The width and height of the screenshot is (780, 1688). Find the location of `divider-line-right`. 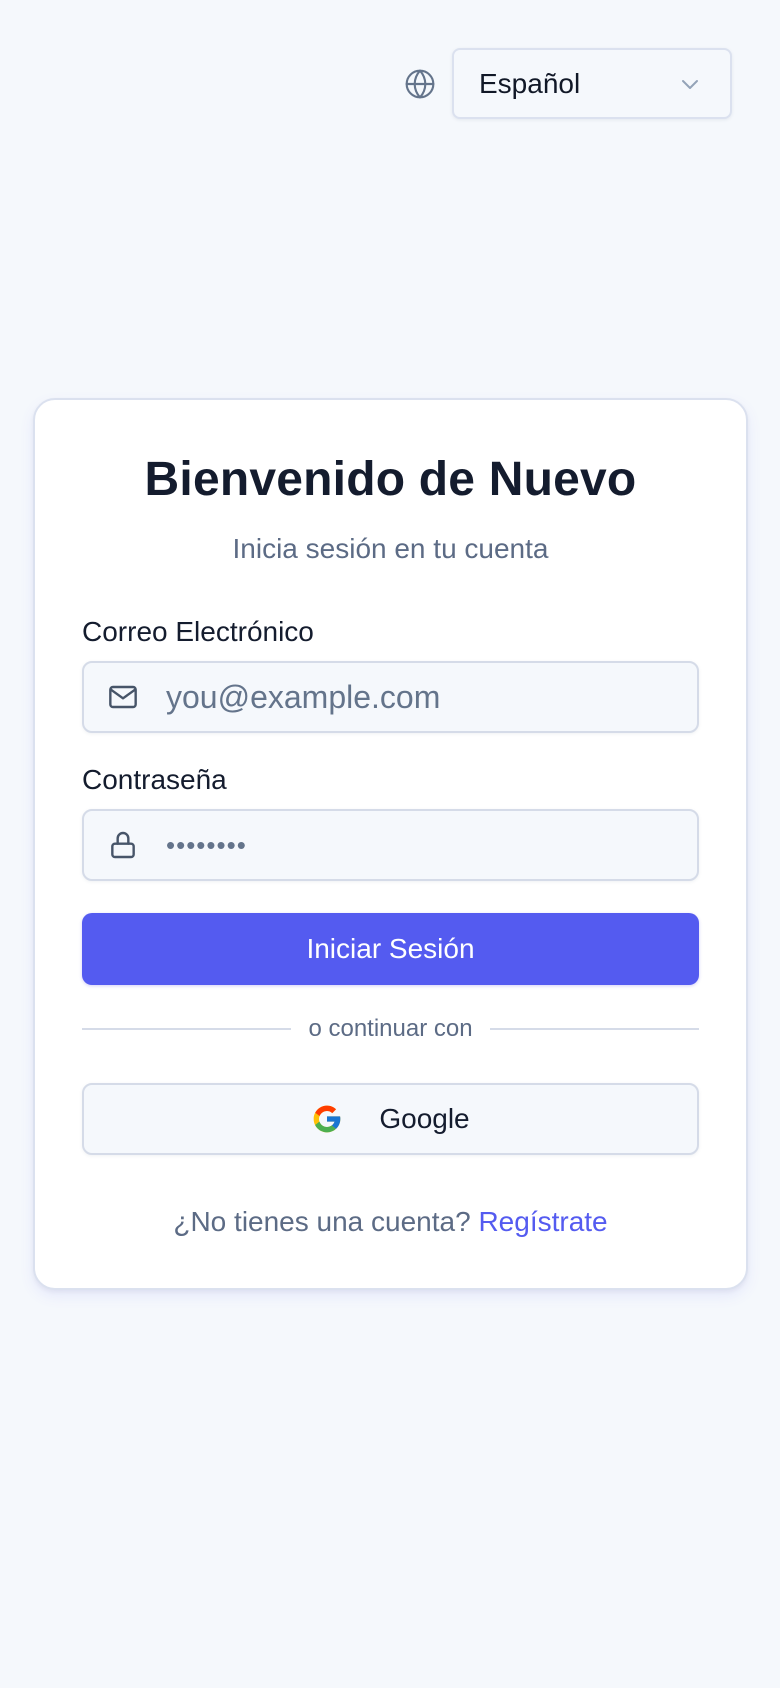

divider-line-right is located at coordinates (594, 1029).